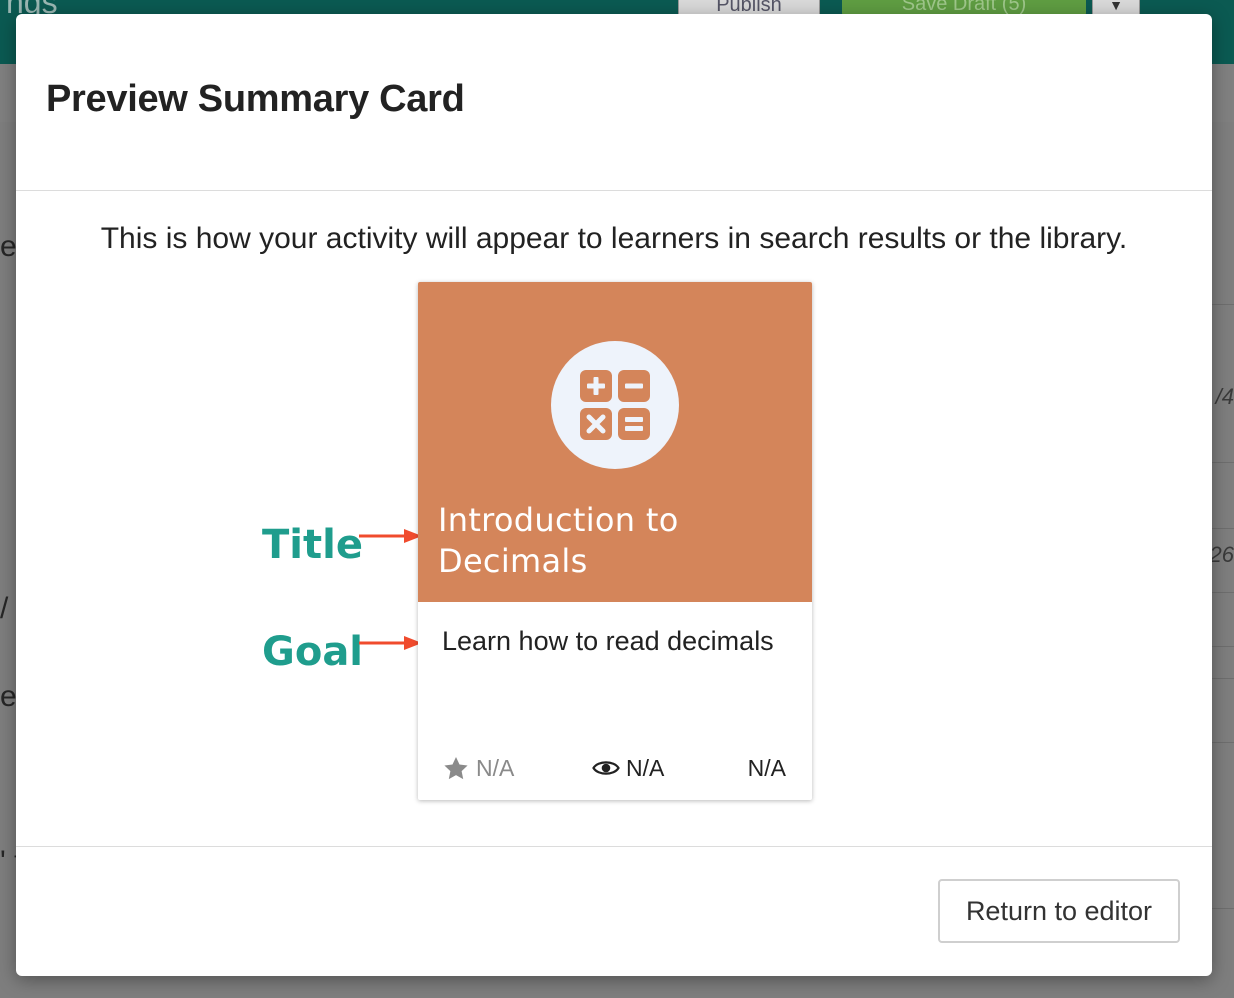 The image size is (1234, 998). What do you see at coordinates (645, 767) in the screenshot?
I see `card-views-value: N/A` at bounding box center [645, 767].